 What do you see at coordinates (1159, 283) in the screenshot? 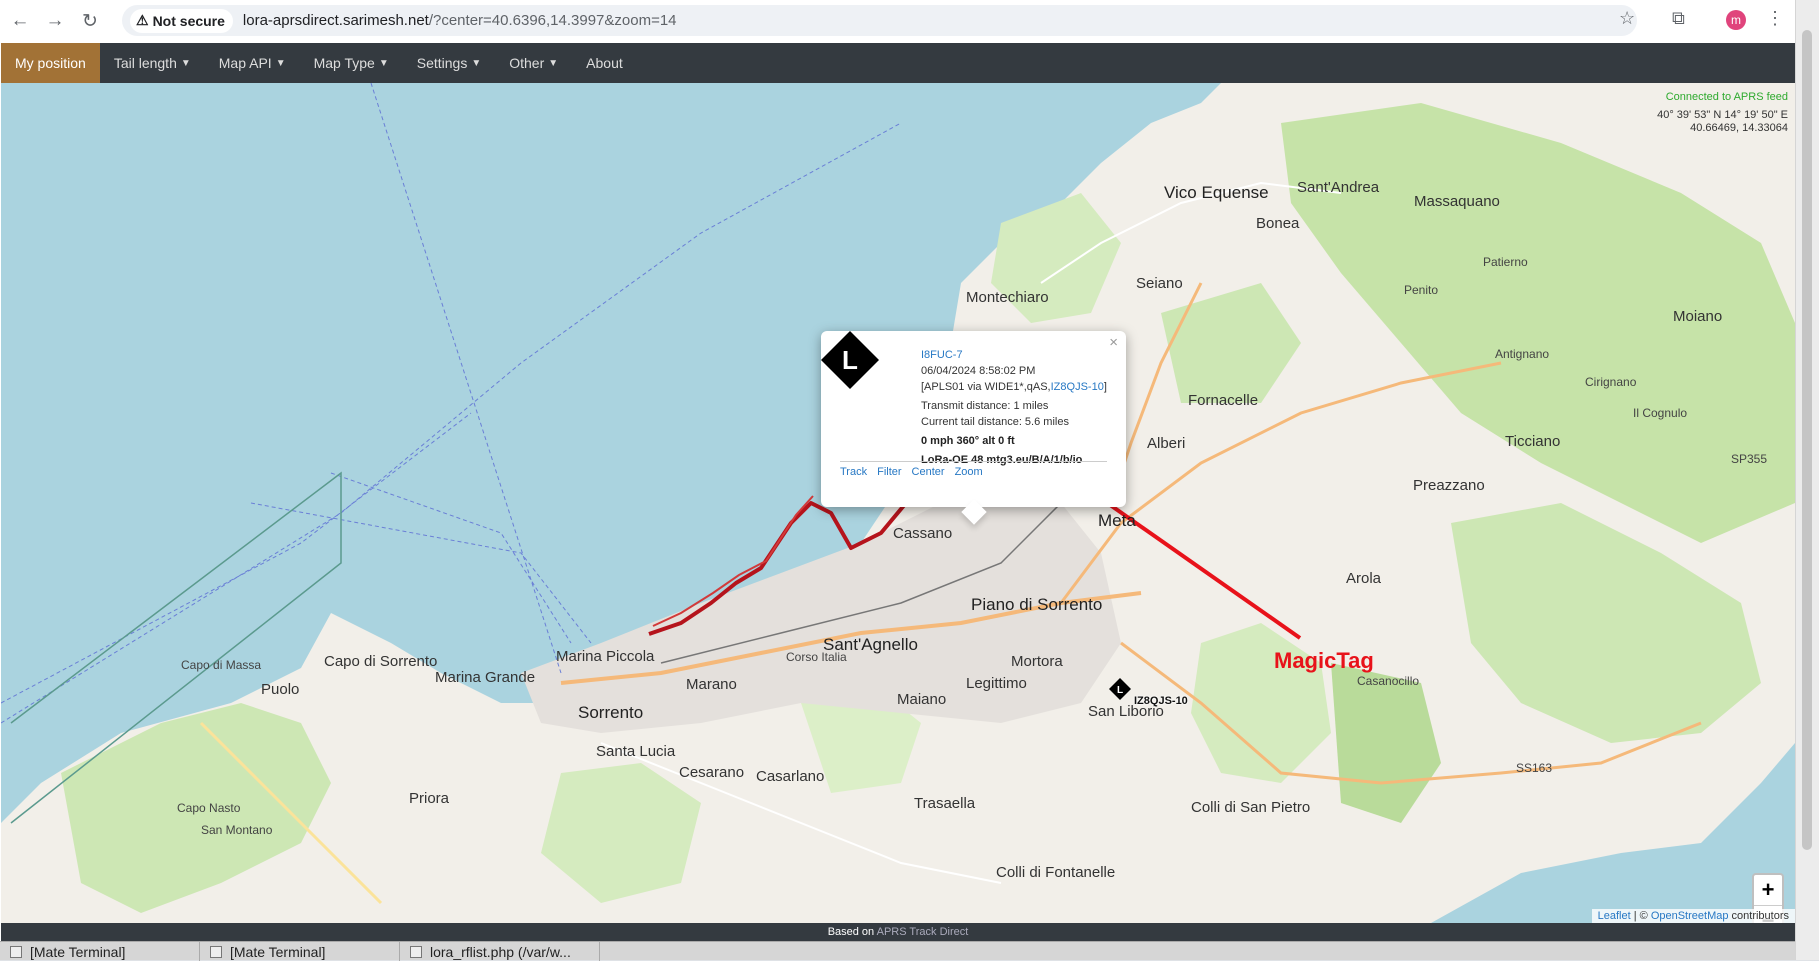
I see `place-label: Seiano` at bounding box center [1159, 283].